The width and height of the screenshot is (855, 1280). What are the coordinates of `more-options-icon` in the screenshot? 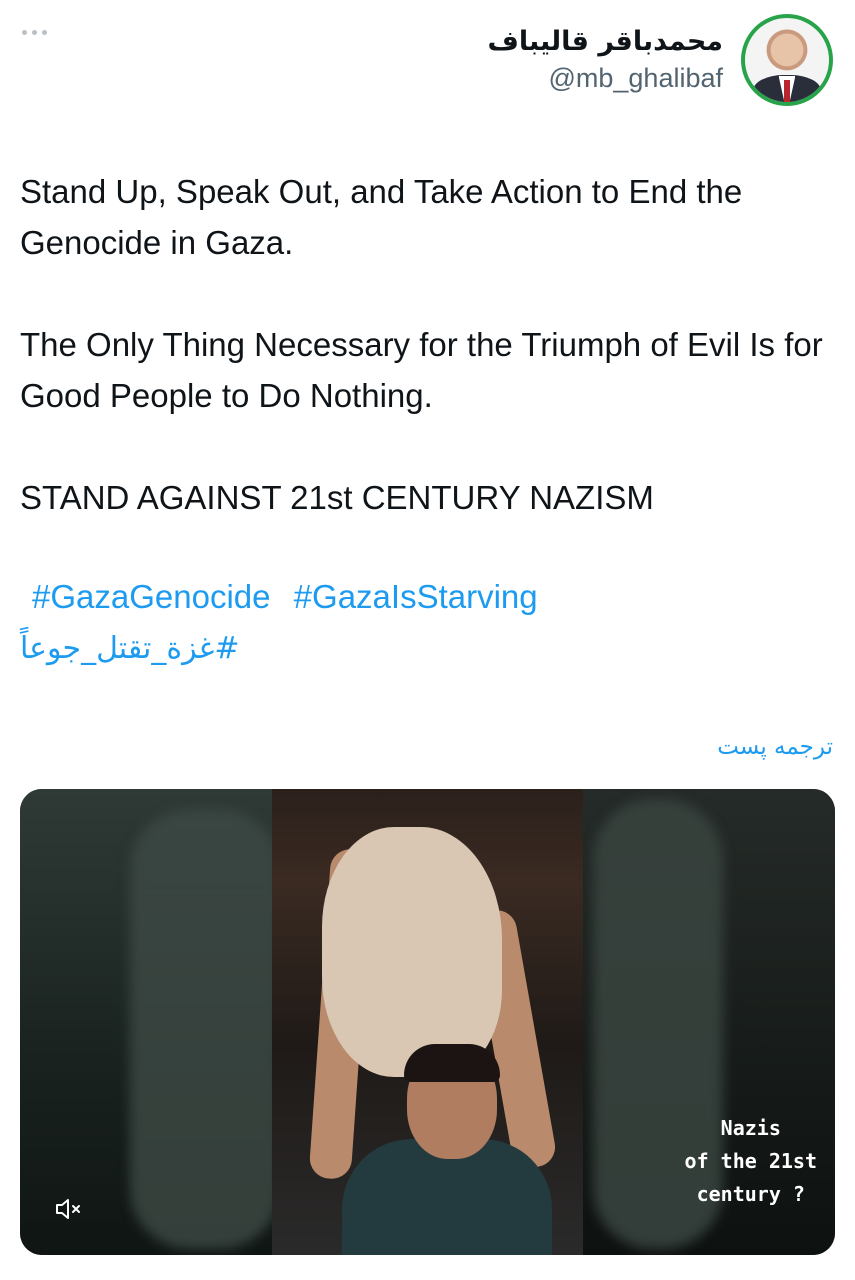 It's located at (34, 32).